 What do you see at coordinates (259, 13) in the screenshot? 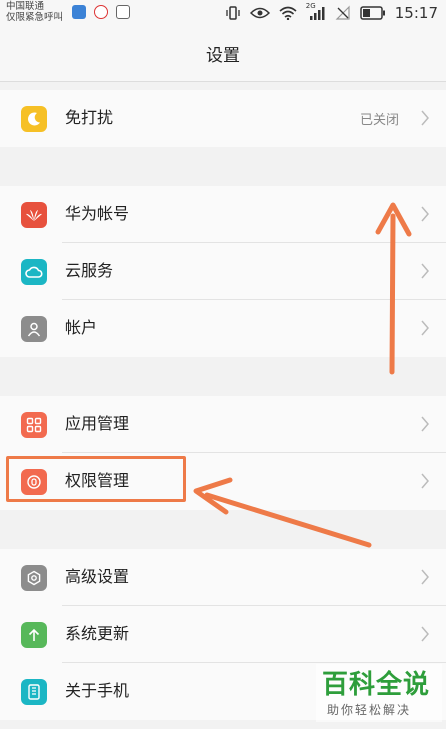
I see `eye-comfort-icon` at bounding box center [259, 13].